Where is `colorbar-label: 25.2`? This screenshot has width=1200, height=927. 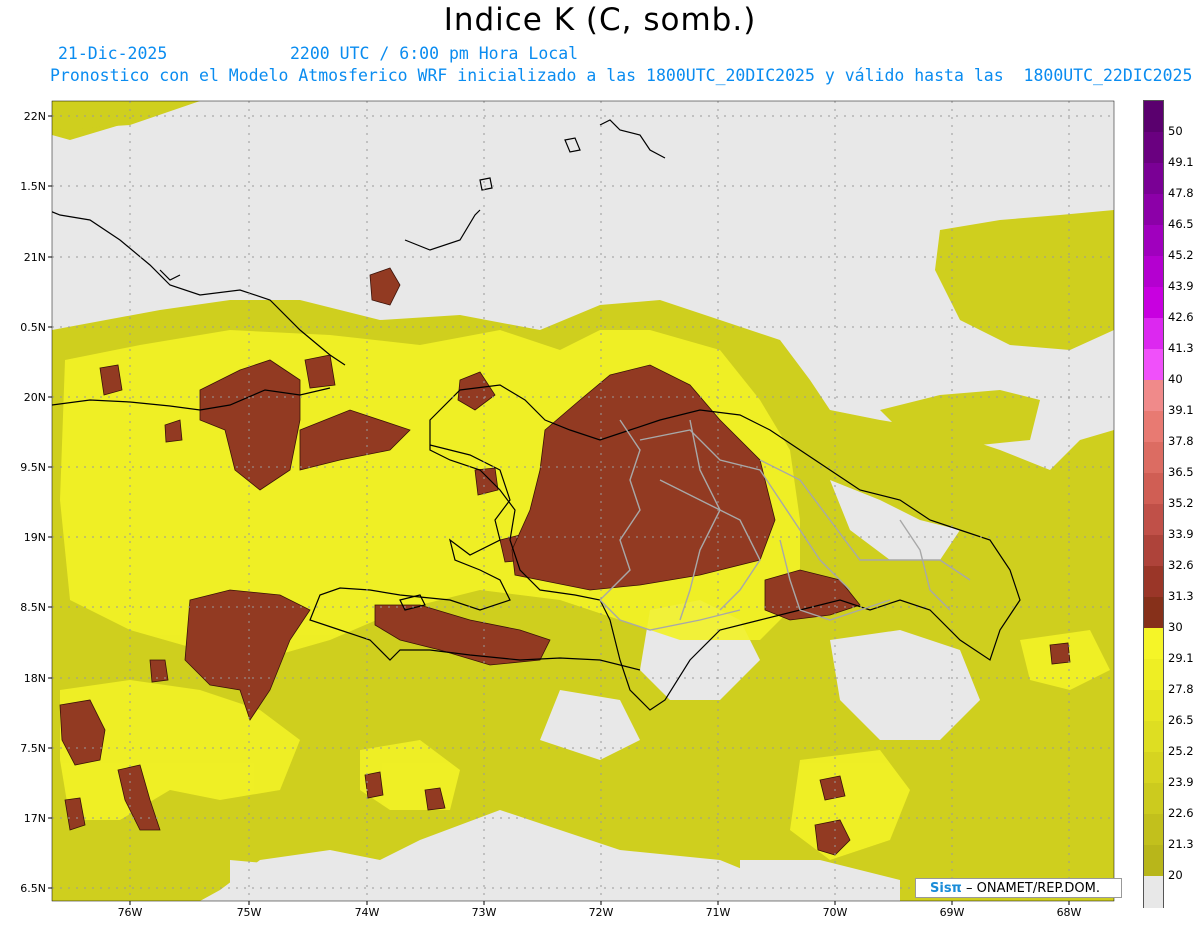
colorbar-label: 25.2 is located at coordinates (1181, 751).